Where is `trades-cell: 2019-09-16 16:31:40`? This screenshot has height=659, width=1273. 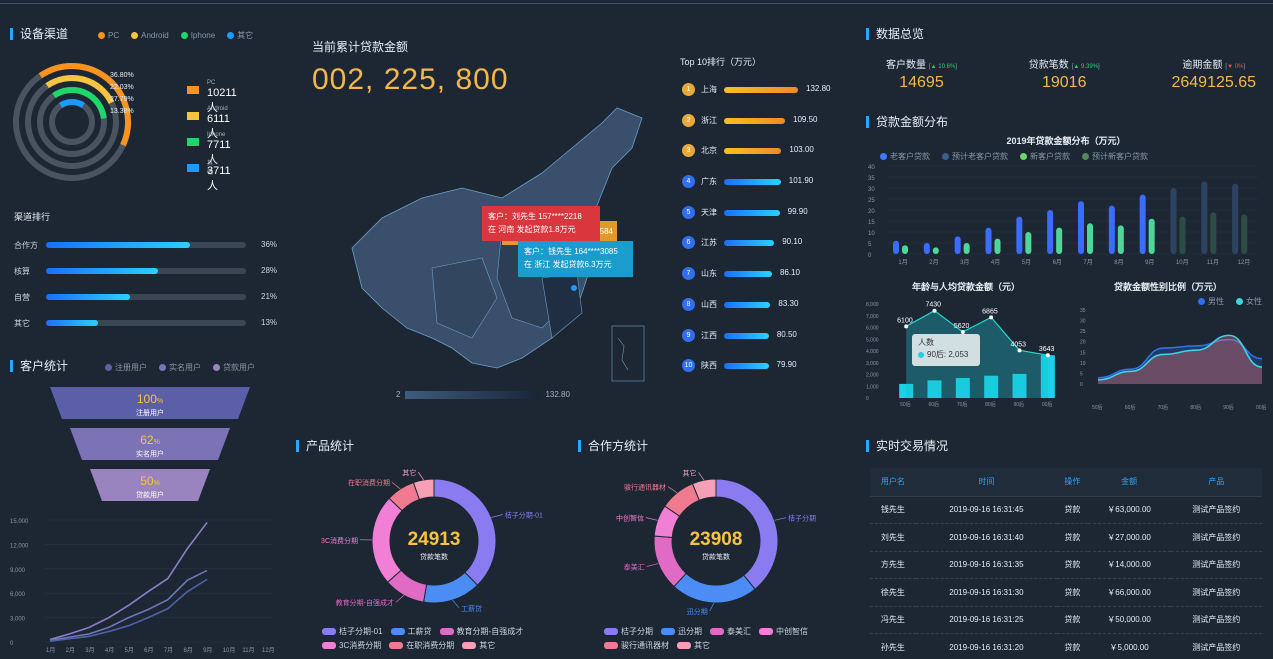 trades-cell: 2019-09-16 16:31:40 is located at coordinates (986, 537).